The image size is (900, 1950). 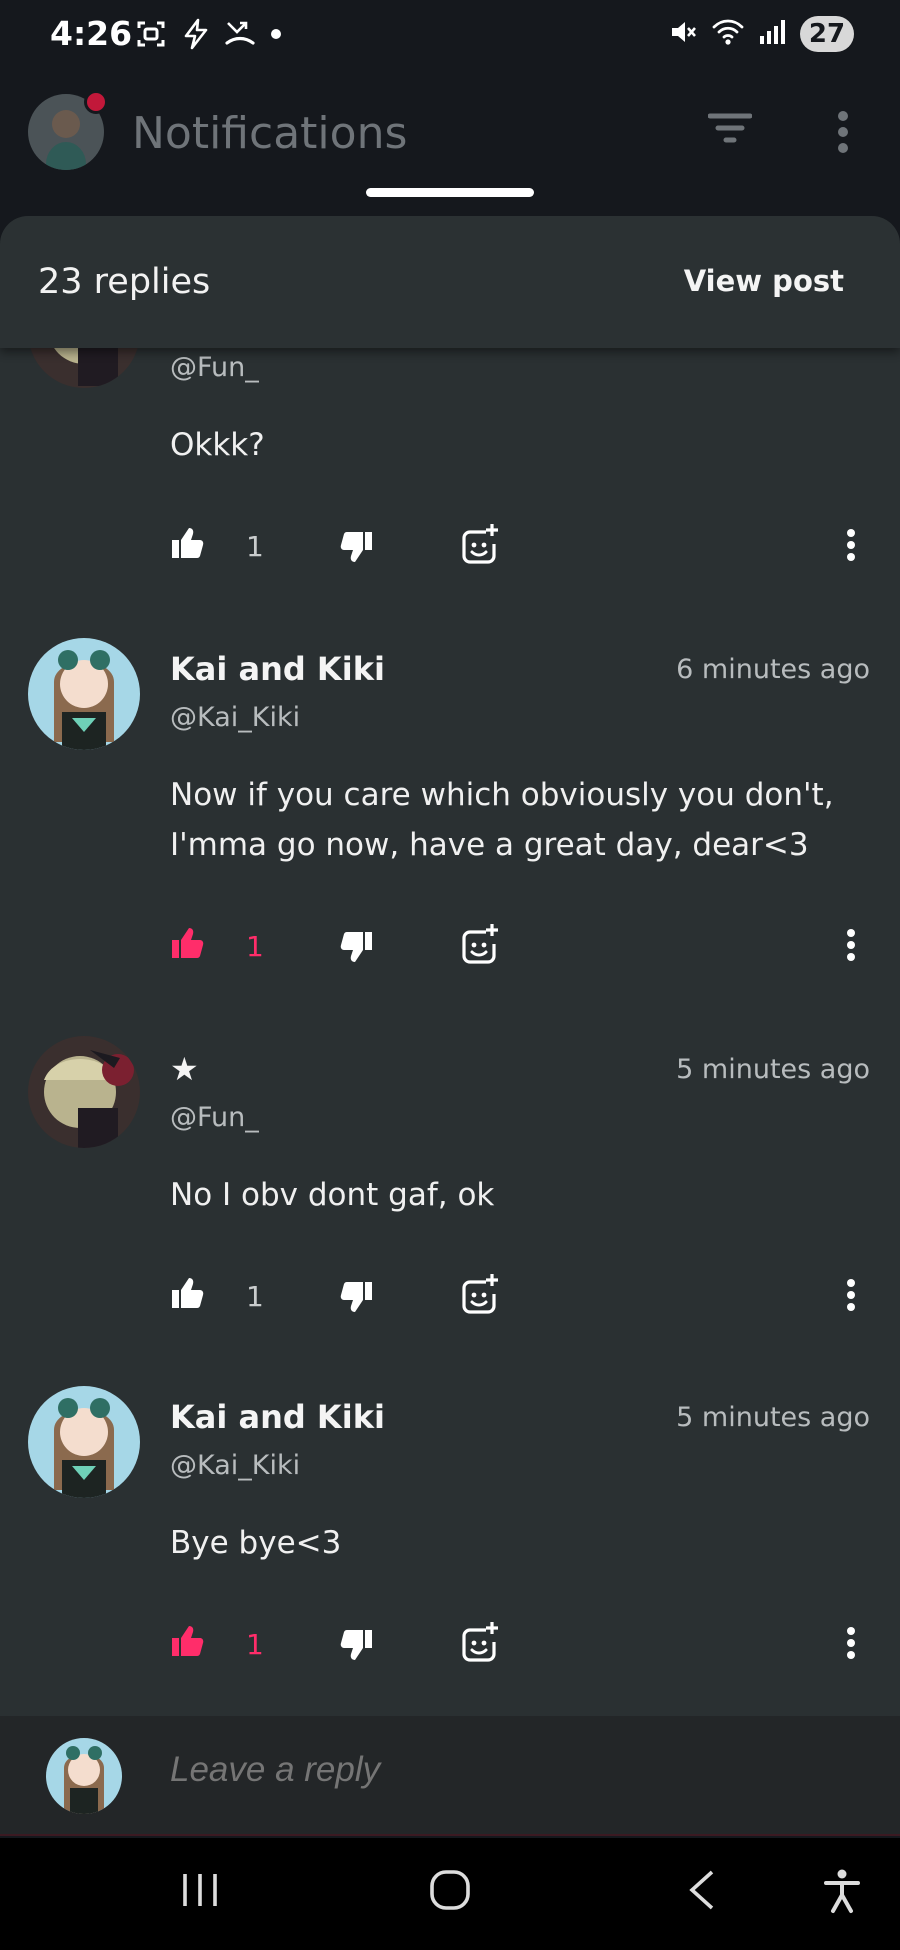 I want to click on battery-indicator: 27, so click(x=827, y=34).